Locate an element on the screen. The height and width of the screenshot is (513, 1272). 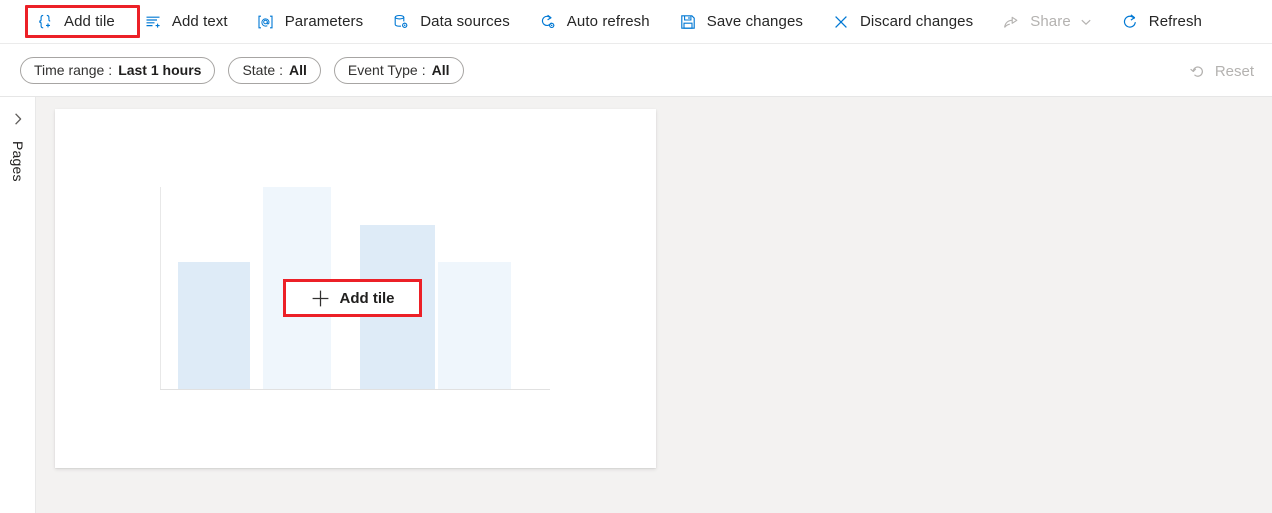
undo-arrow-icon is located at coordinates (1198, 71).